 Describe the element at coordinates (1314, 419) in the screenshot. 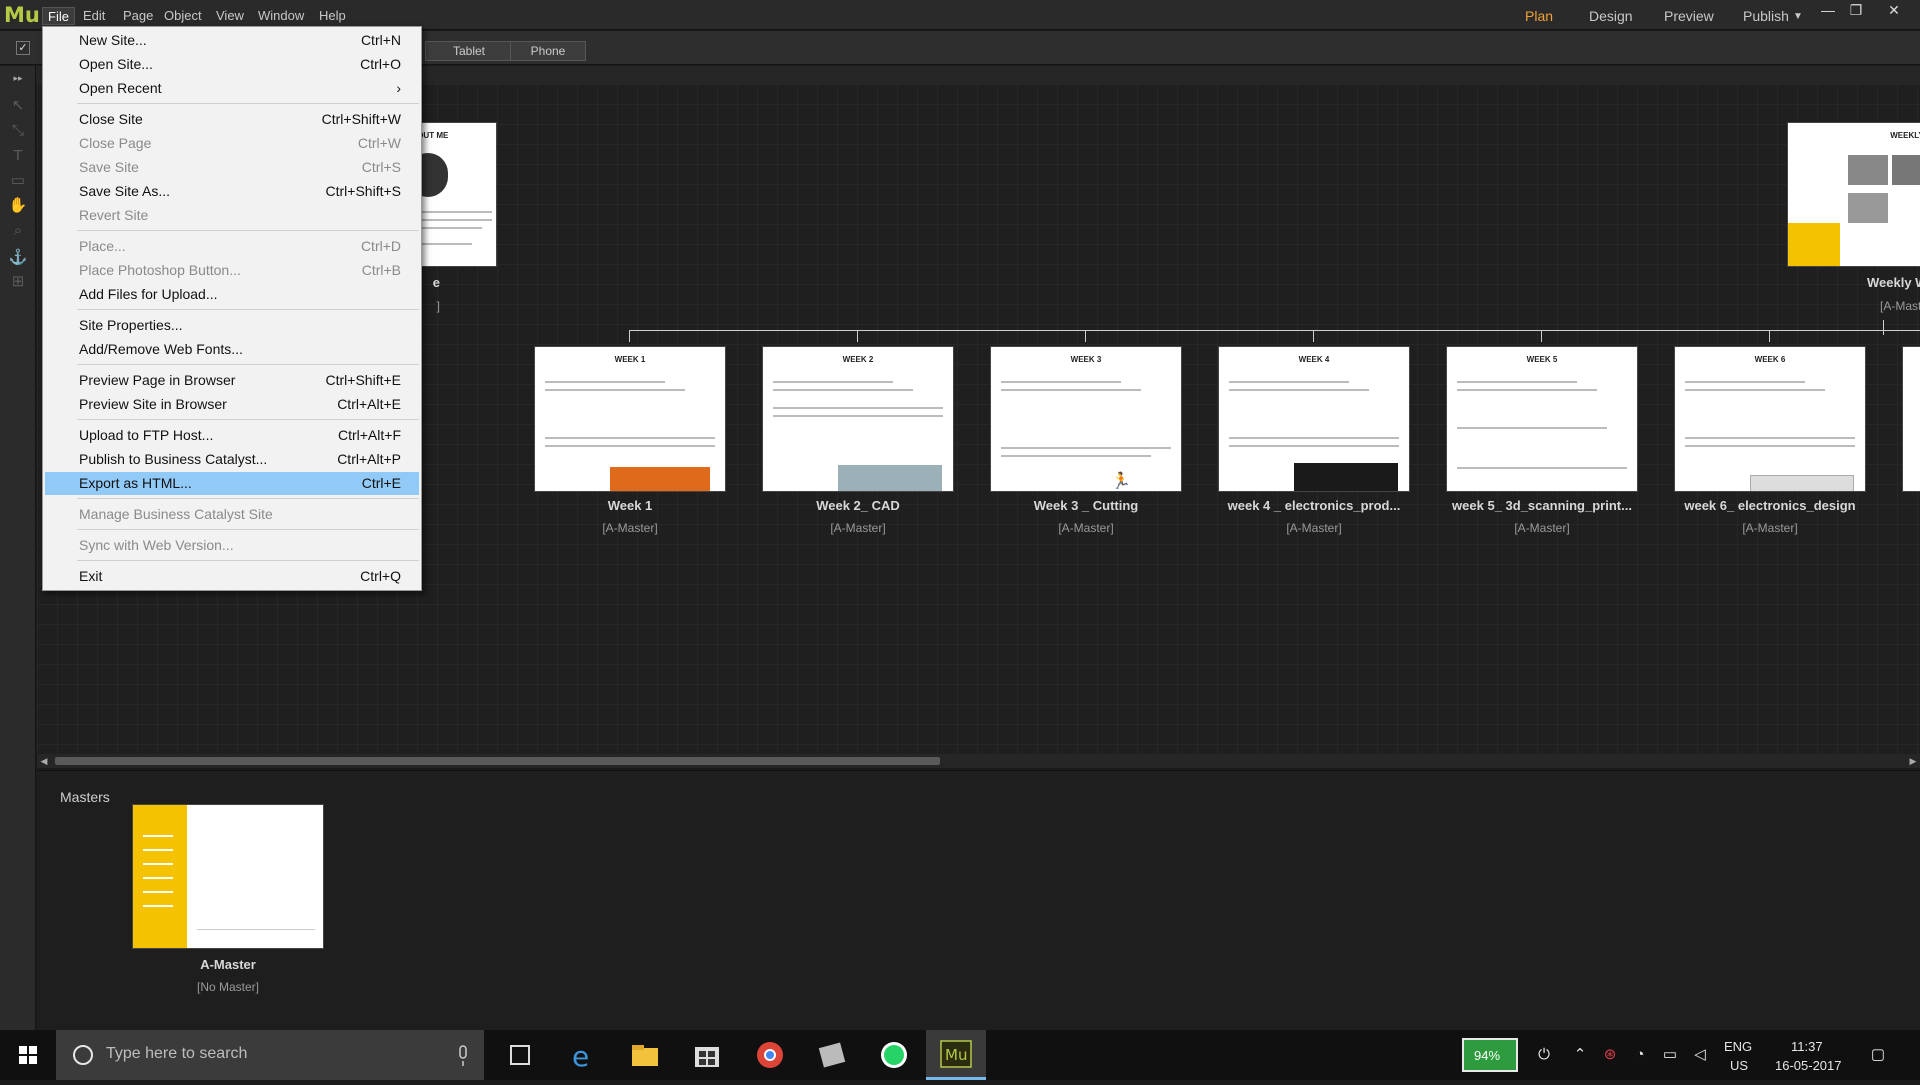

I see `page-thumbnail-week-4: WEEK 4` at that location.